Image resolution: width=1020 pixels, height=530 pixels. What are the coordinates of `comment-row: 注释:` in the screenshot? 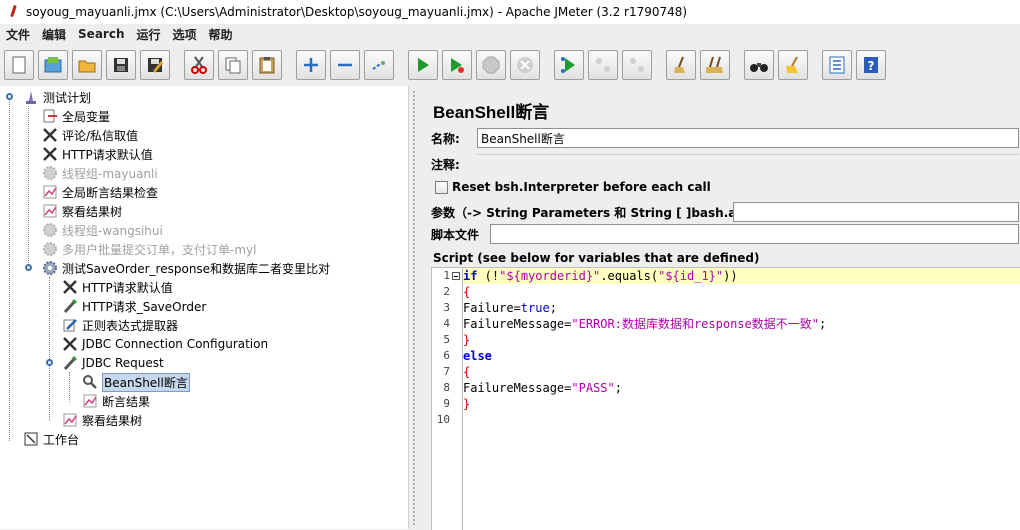 It's located at (725, 164).